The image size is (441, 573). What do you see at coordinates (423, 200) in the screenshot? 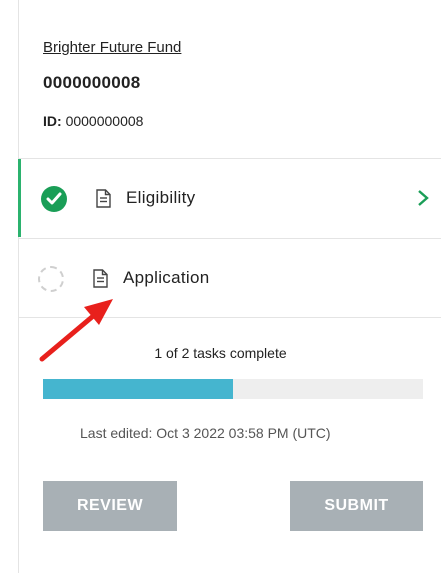
I see `chevron-right-icon` at bounding box center [423, 200].